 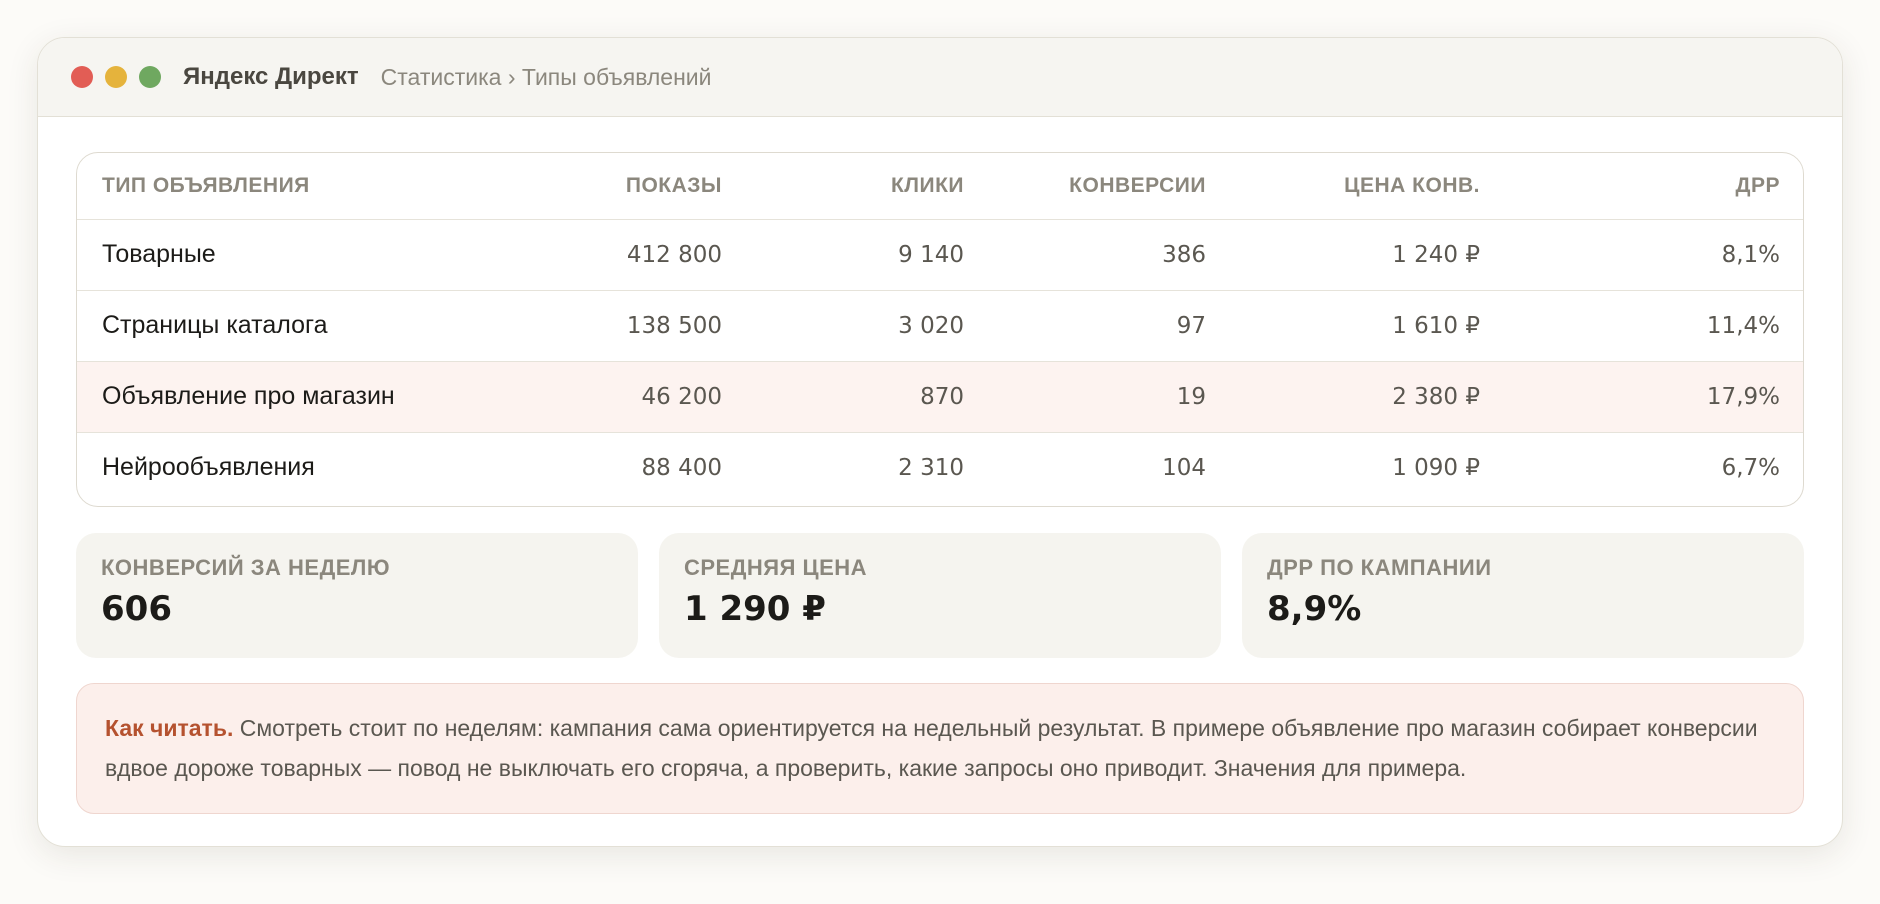 I want to click on stat-label: СРЕДНЯЯ ЦЕНА, so click(x=776, y=567).